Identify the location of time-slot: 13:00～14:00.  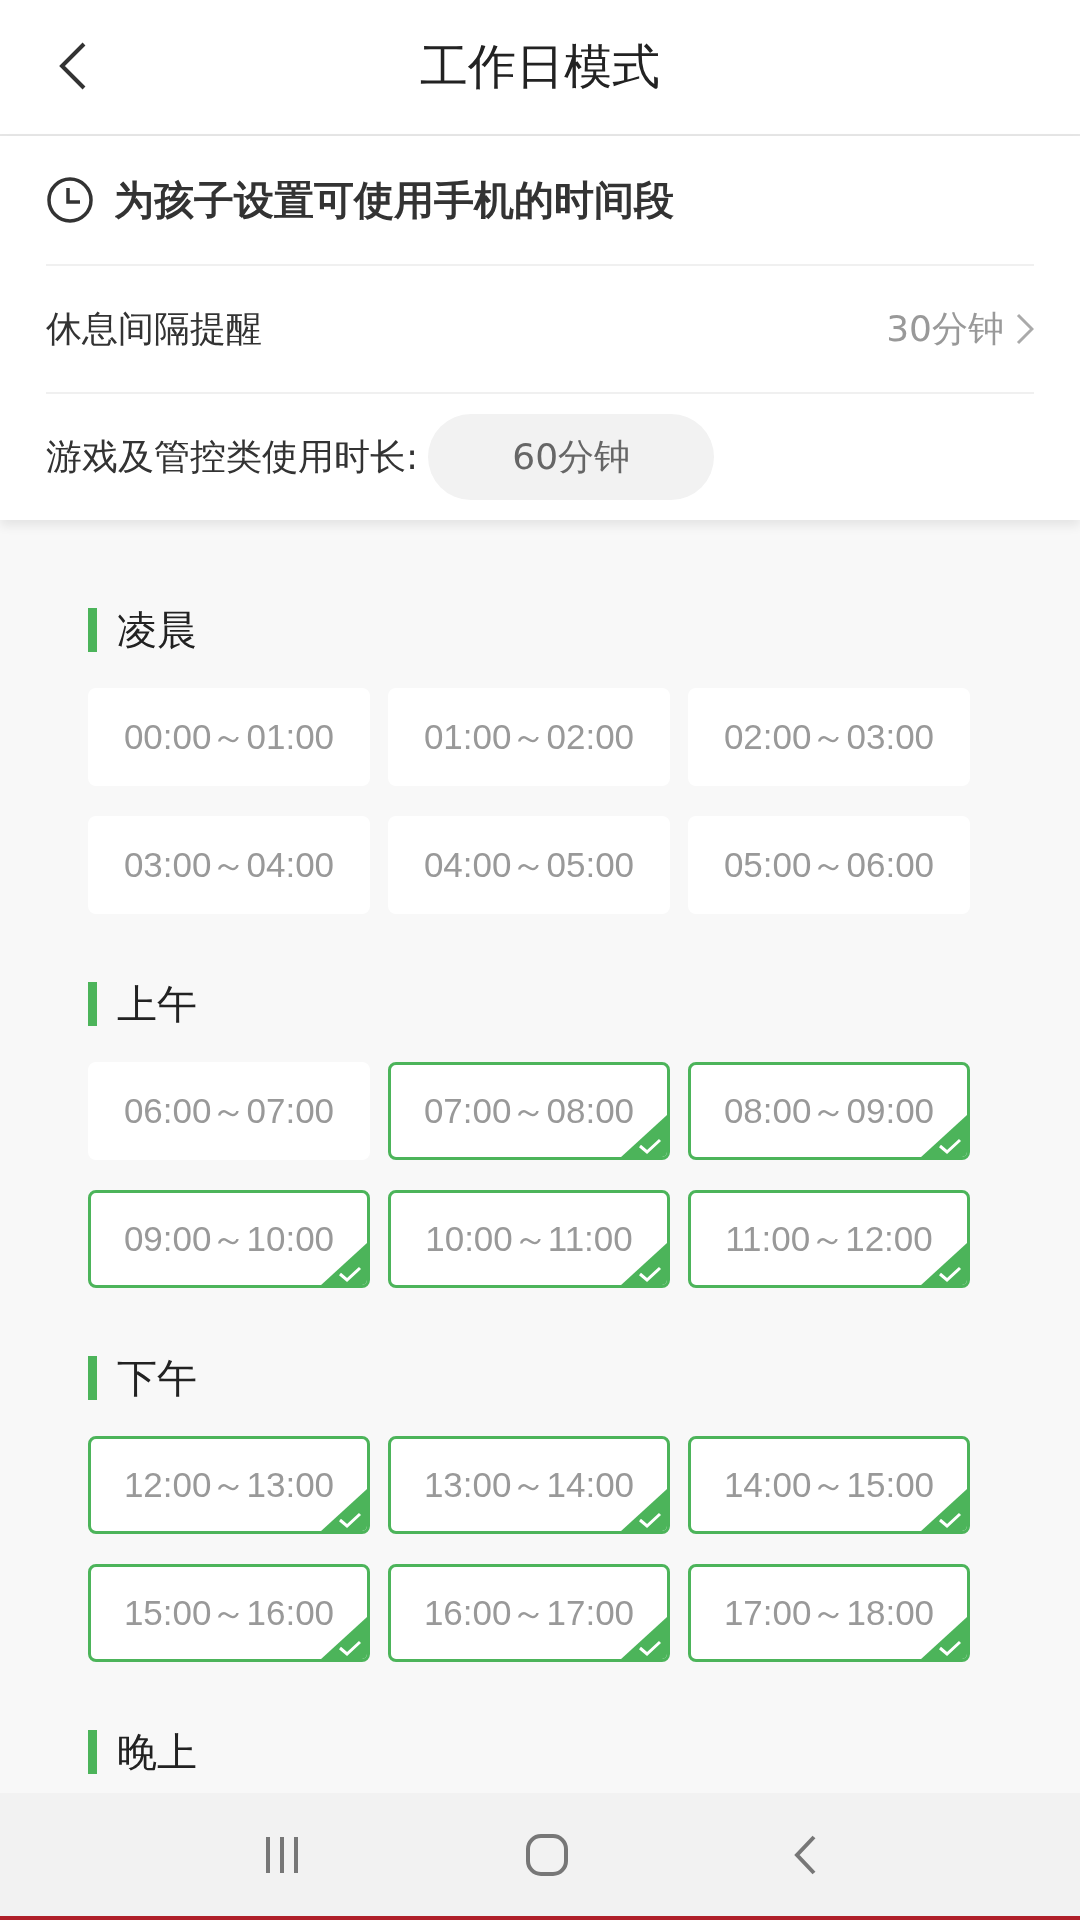
(529, 1485).